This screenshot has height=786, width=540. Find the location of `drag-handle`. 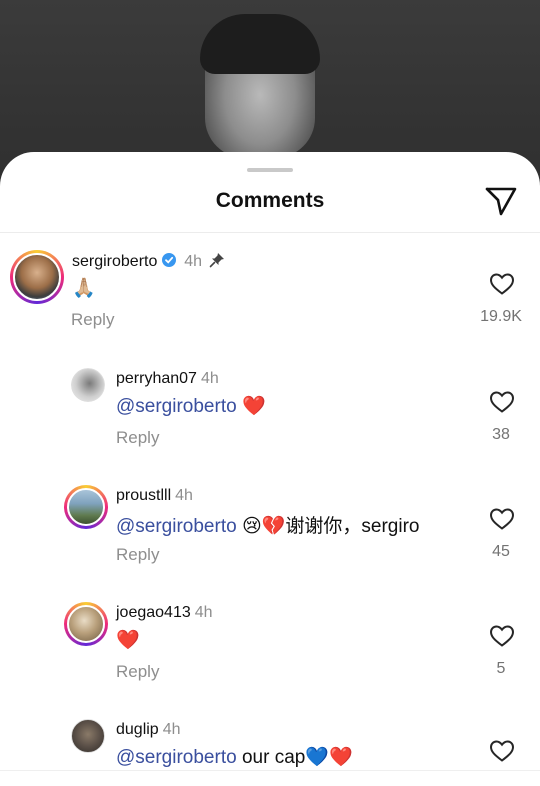

drag-handle is located at coordinates (270, 170).